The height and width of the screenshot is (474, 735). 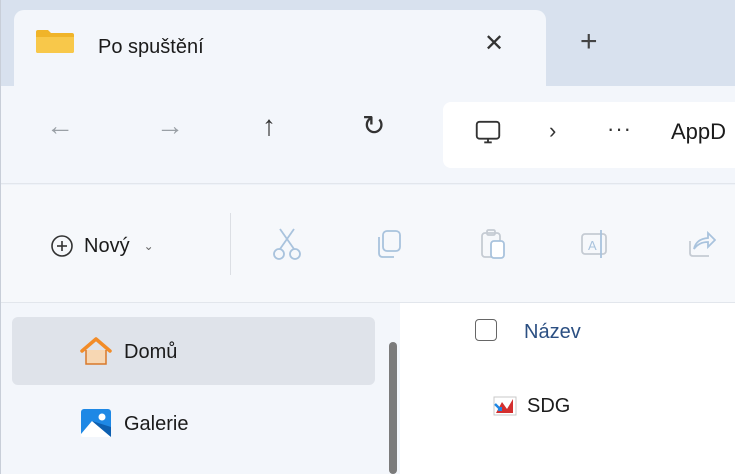 I want to click on cut-icon, so click(x=287, y=244).